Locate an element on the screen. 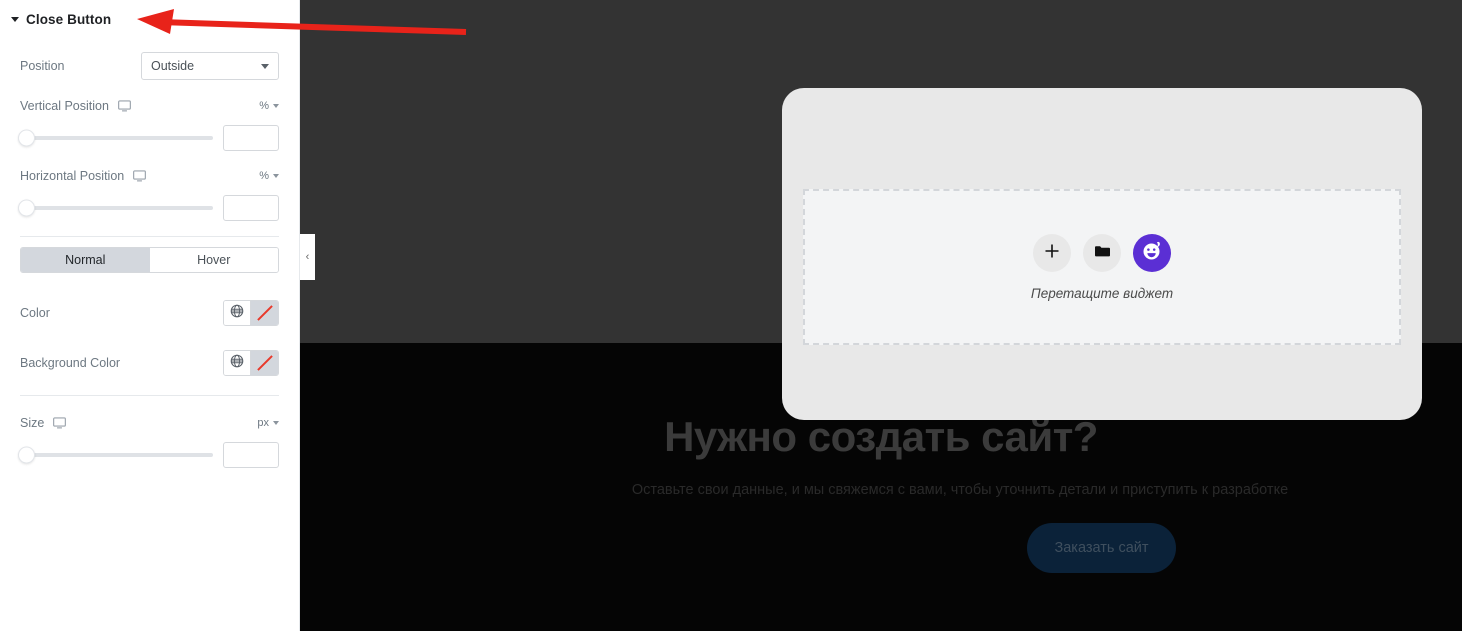  state-tabs: Normal Hover is located at coordinates (149, 260).